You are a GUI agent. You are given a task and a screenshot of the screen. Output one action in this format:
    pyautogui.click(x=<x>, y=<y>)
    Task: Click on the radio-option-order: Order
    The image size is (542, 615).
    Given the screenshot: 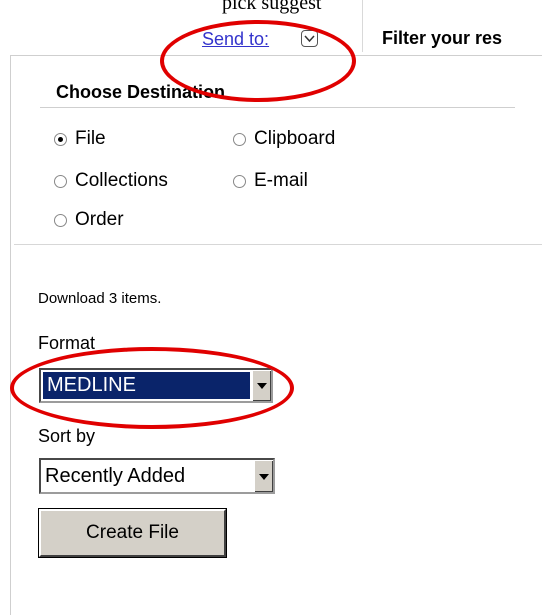 What is the action you would take?
    pyautogui.click(x=89, y=220)
    